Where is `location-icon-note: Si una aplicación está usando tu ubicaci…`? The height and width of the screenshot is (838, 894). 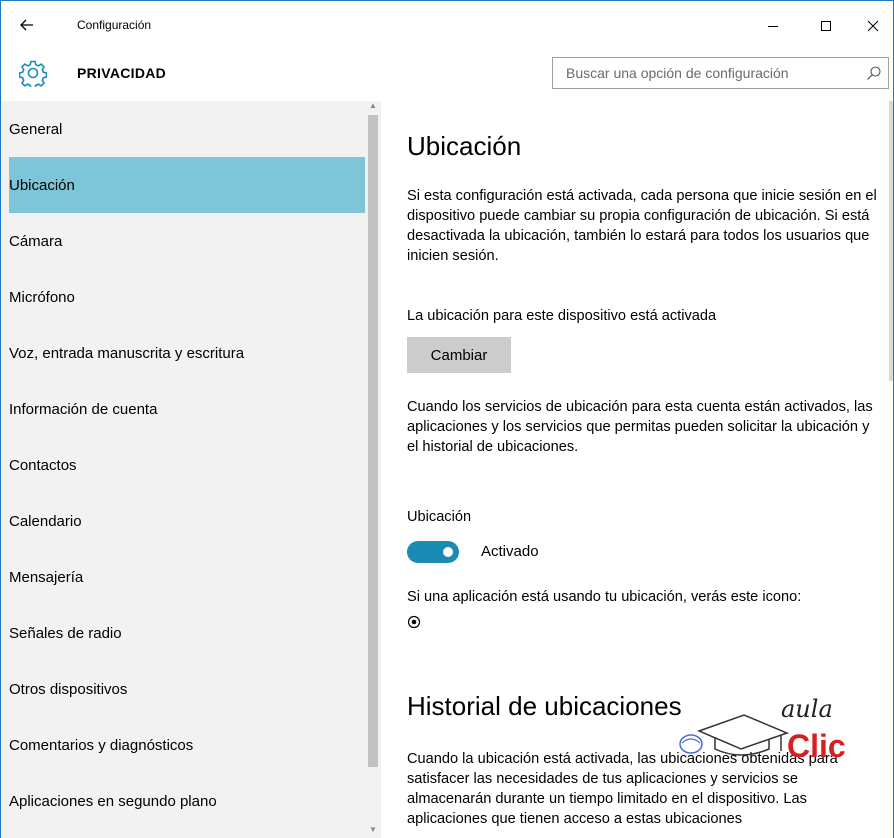 location-icon-note: Si una aplicación está usando tu ubicaci… is located at coordinates (604, 597).